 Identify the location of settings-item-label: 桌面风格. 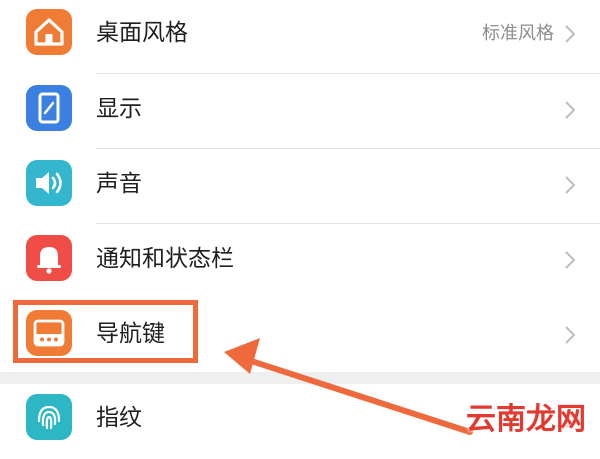
(142, 33).